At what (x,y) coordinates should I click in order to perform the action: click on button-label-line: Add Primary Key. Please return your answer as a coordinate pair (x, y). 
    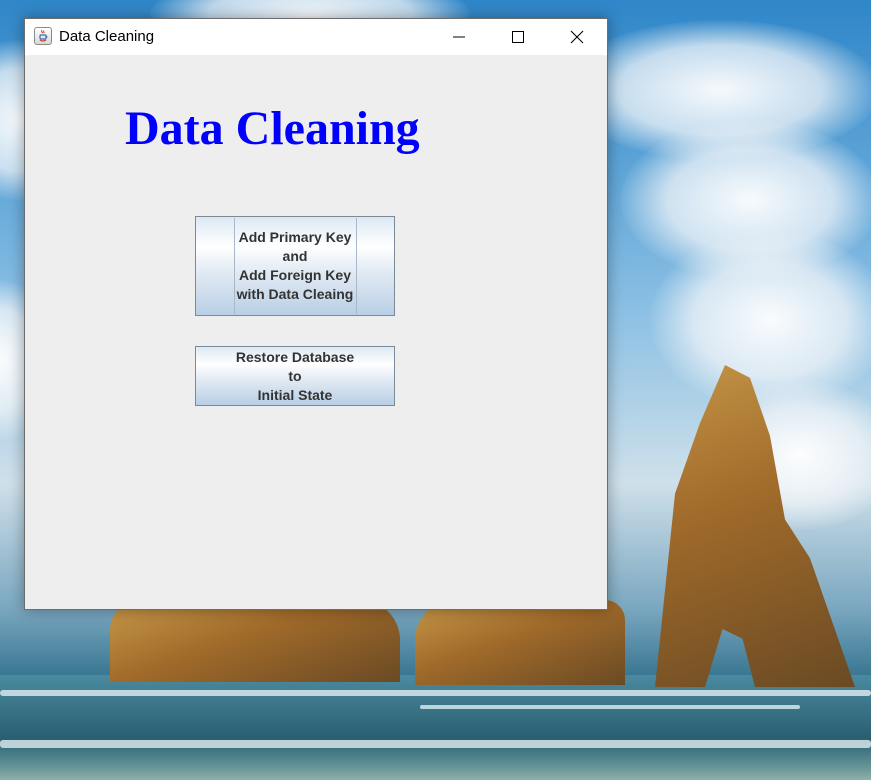
    Looking at the image, I should click on (295, 237).